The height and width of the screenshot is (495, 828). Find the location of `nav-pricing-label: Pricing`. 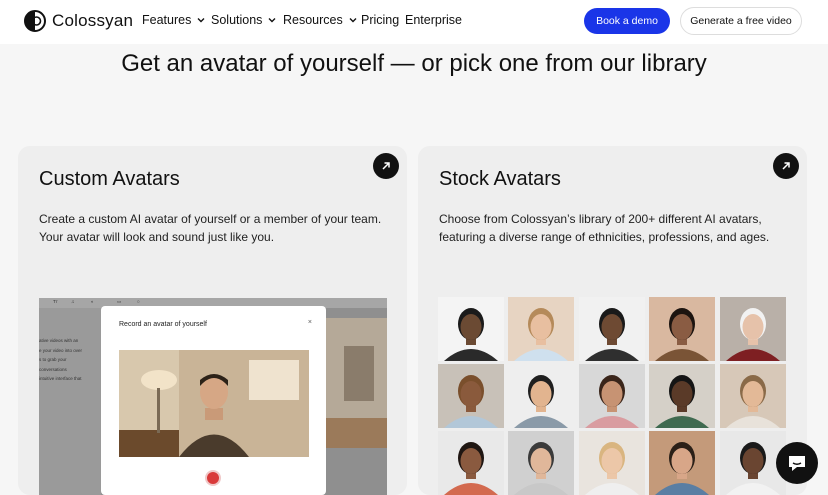

nav-pricing-label: Pricing is located at coordinates (380, 20).